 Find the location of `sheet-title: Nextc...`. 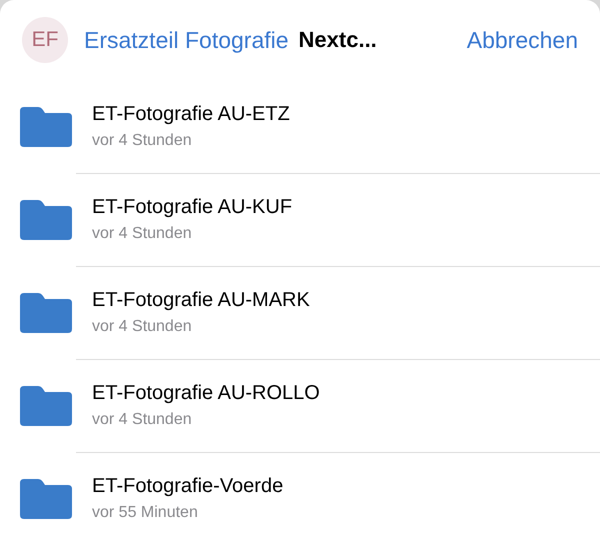

sheet-title: Nextc... is located at coordinates (337, 40).